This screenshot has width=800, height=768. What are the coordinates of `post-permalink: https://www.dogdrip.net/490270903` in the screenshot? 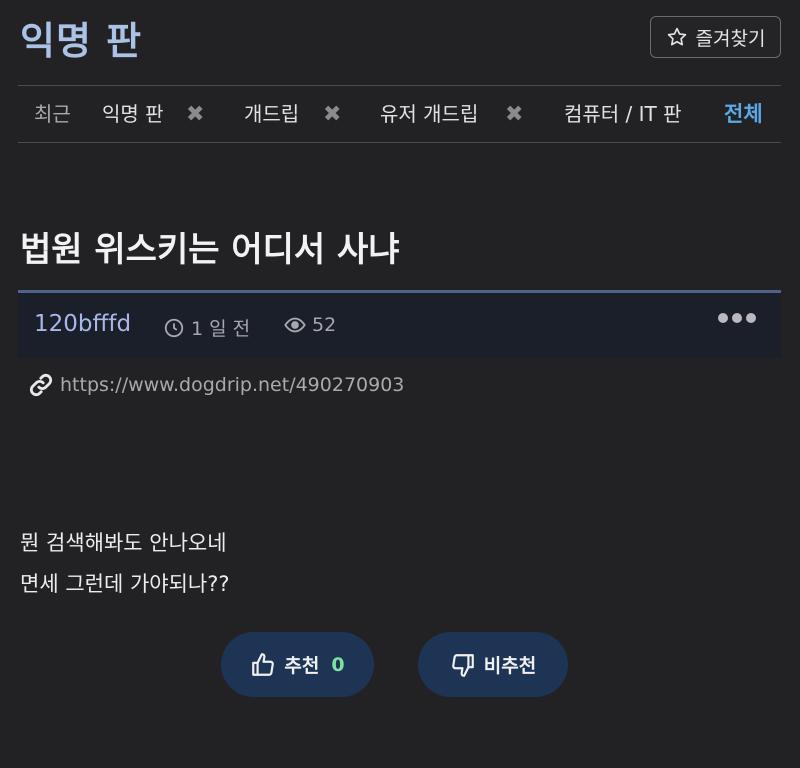 It's located at (216, 385).